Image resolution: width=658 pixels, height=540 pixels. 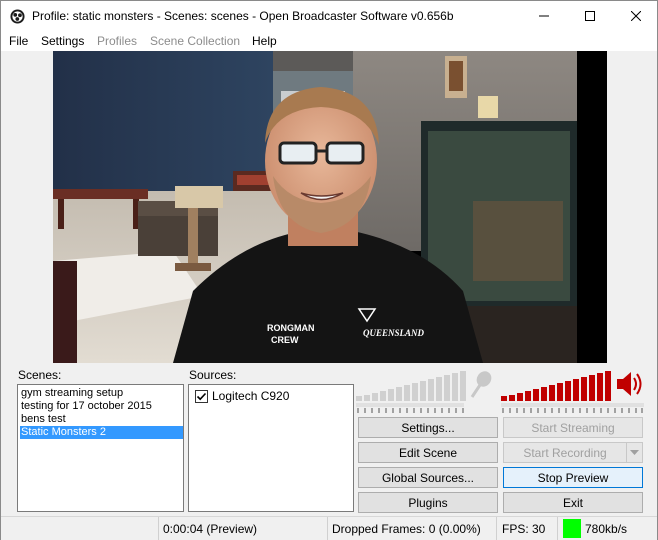 I want to click on source-item-logitech-c920: Logitech C920, so click(x=242, y=396).